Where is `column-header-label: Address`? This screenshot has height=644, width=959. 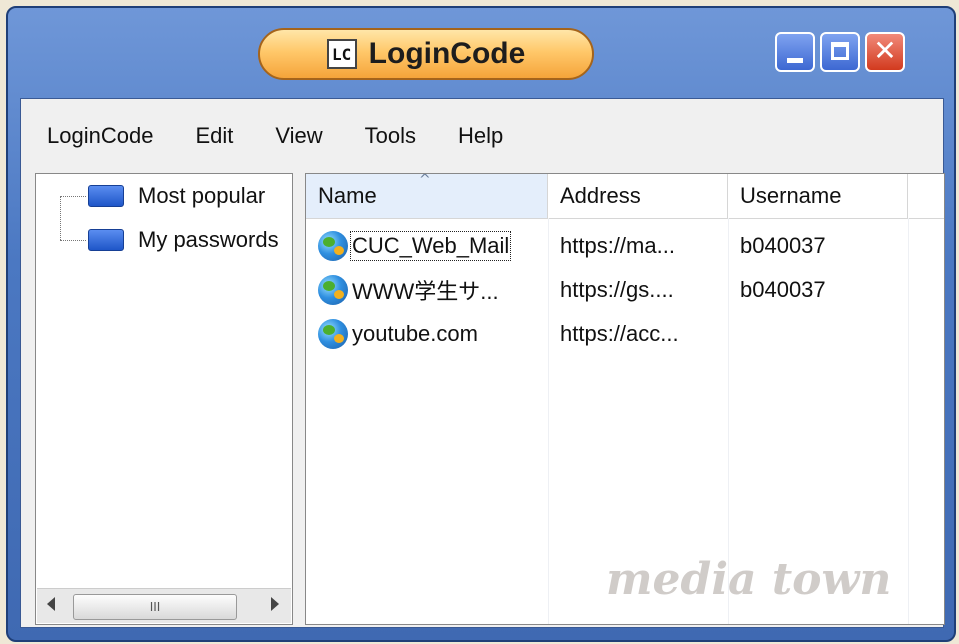 column-header-label: Address is located at coordinates (600, 195).